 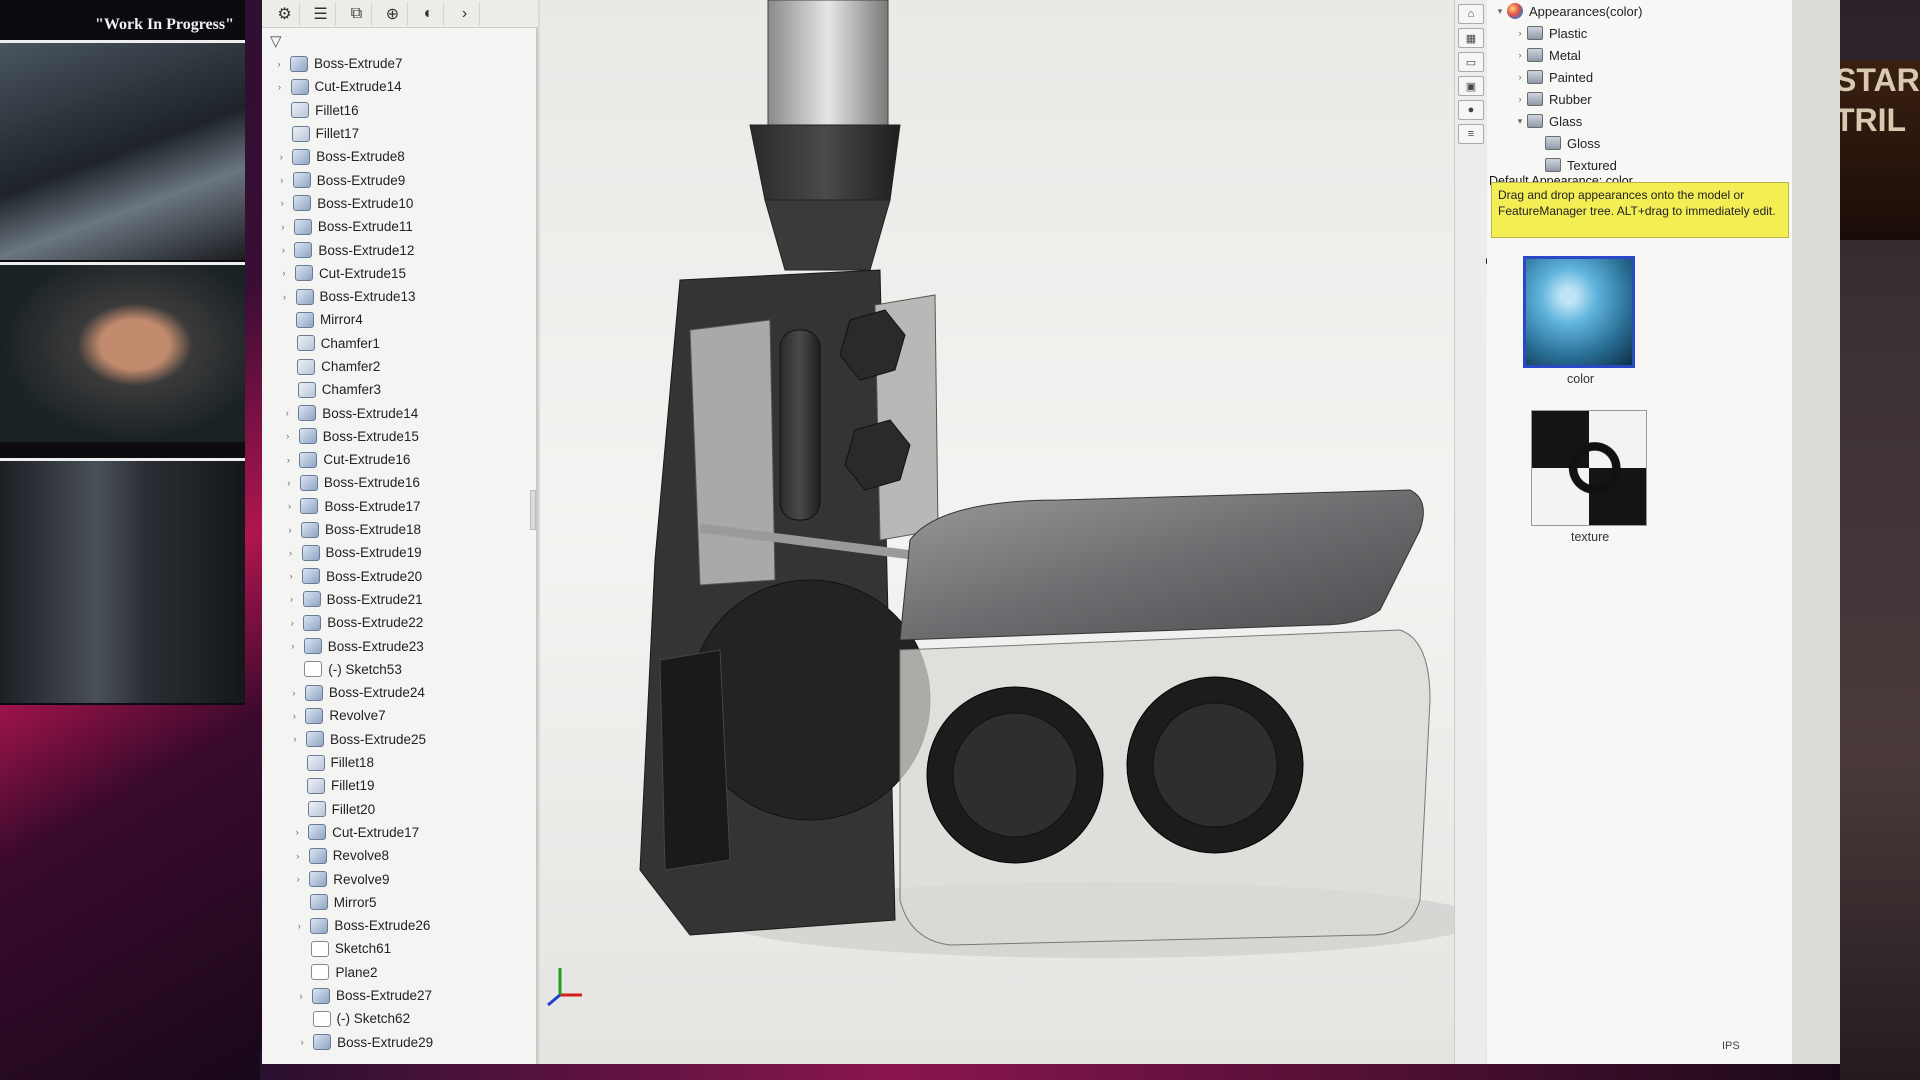 What do you see at coordinates (401, 156) in the screenshot?
I see `tree-item: › Boss-Extrude8` at bounding box center [401, 156].